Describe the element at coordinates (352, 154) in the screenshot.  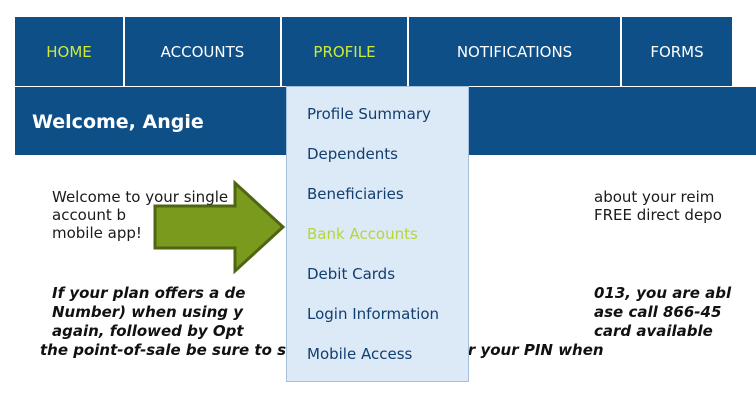
I see `menu-item-dependents: Dependents` at that location.